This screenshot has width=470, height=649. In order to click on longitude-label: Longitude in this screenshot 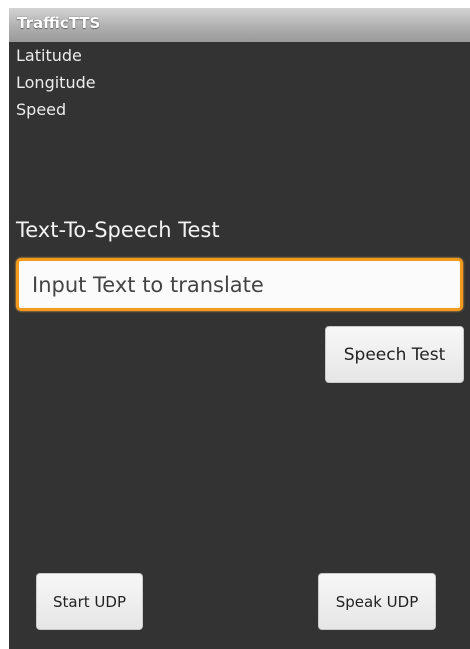, I will do `click(56, 82)`.